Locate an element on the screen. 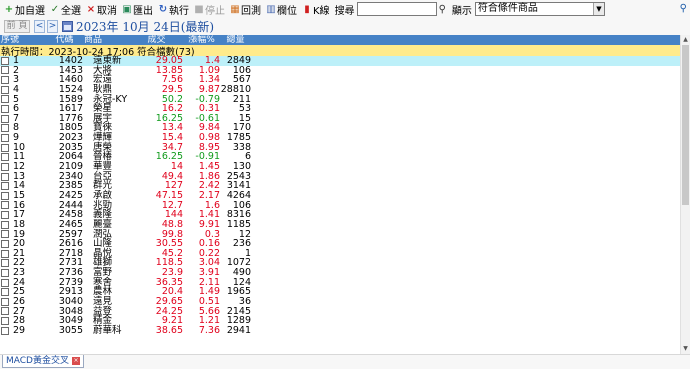 This screenshot has height=369, width=690. export-label: 匯出 is located at coordinates (143, 11).